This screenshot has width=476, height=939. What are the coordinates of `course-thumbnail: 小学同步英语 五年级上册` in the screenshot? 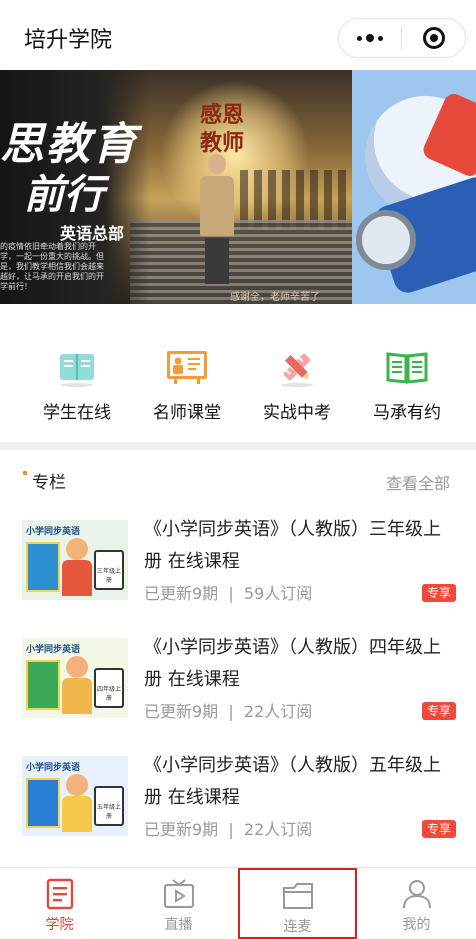 It's located at (75, 796).